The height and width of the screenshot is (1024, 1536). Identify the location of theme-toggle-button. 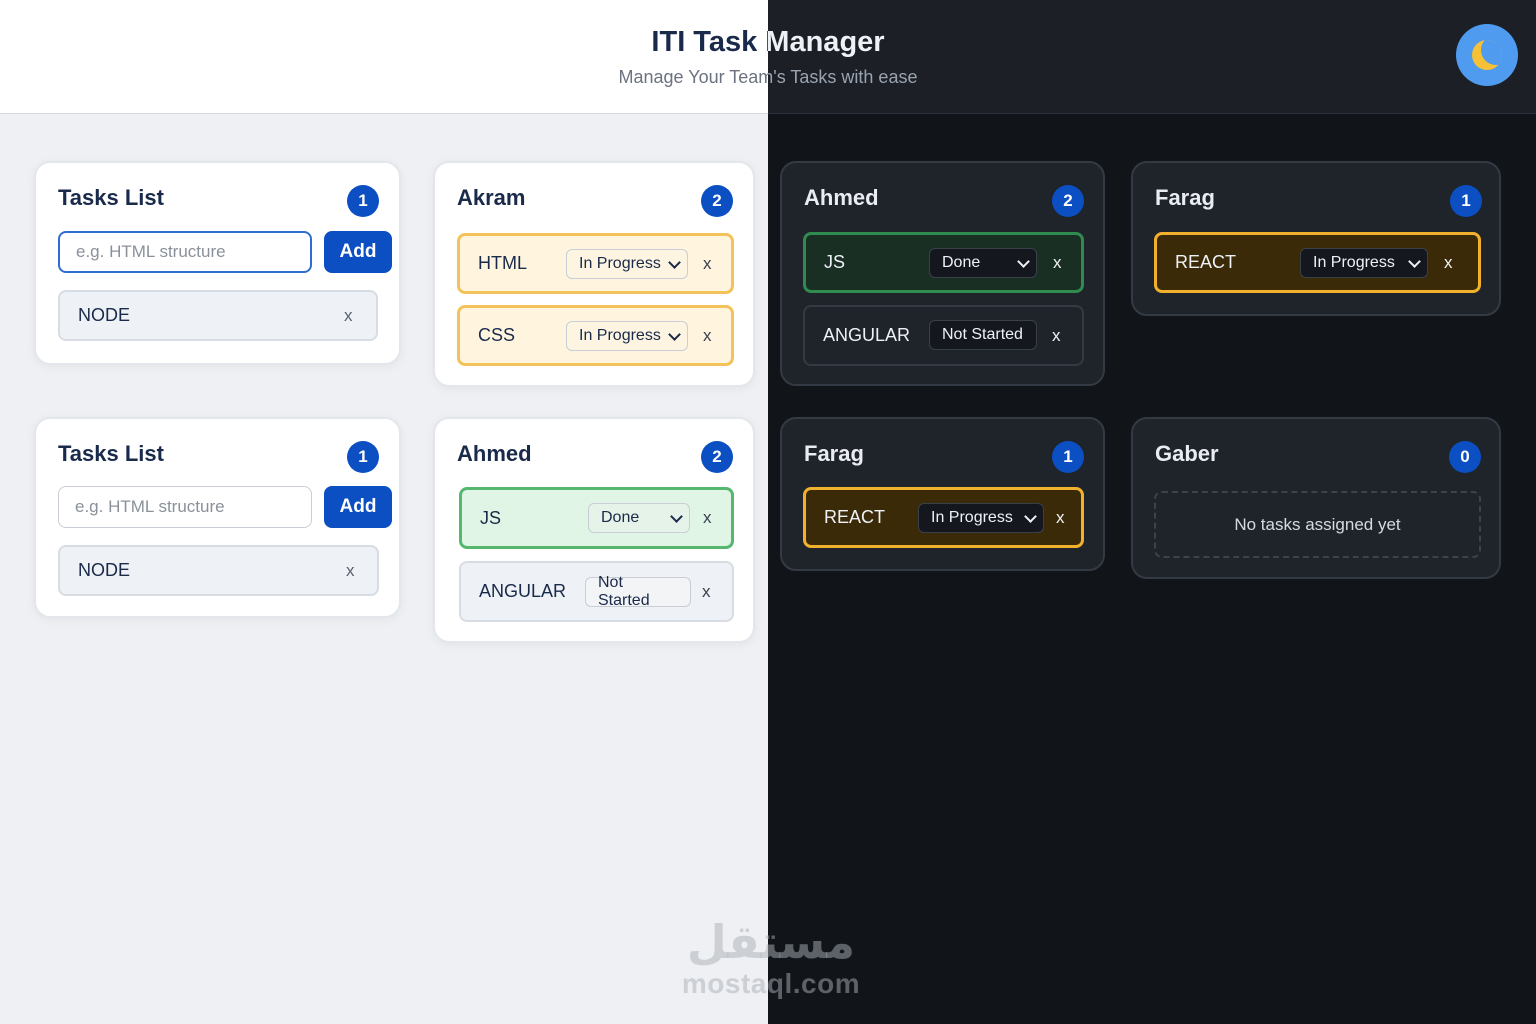
(1487, 55).